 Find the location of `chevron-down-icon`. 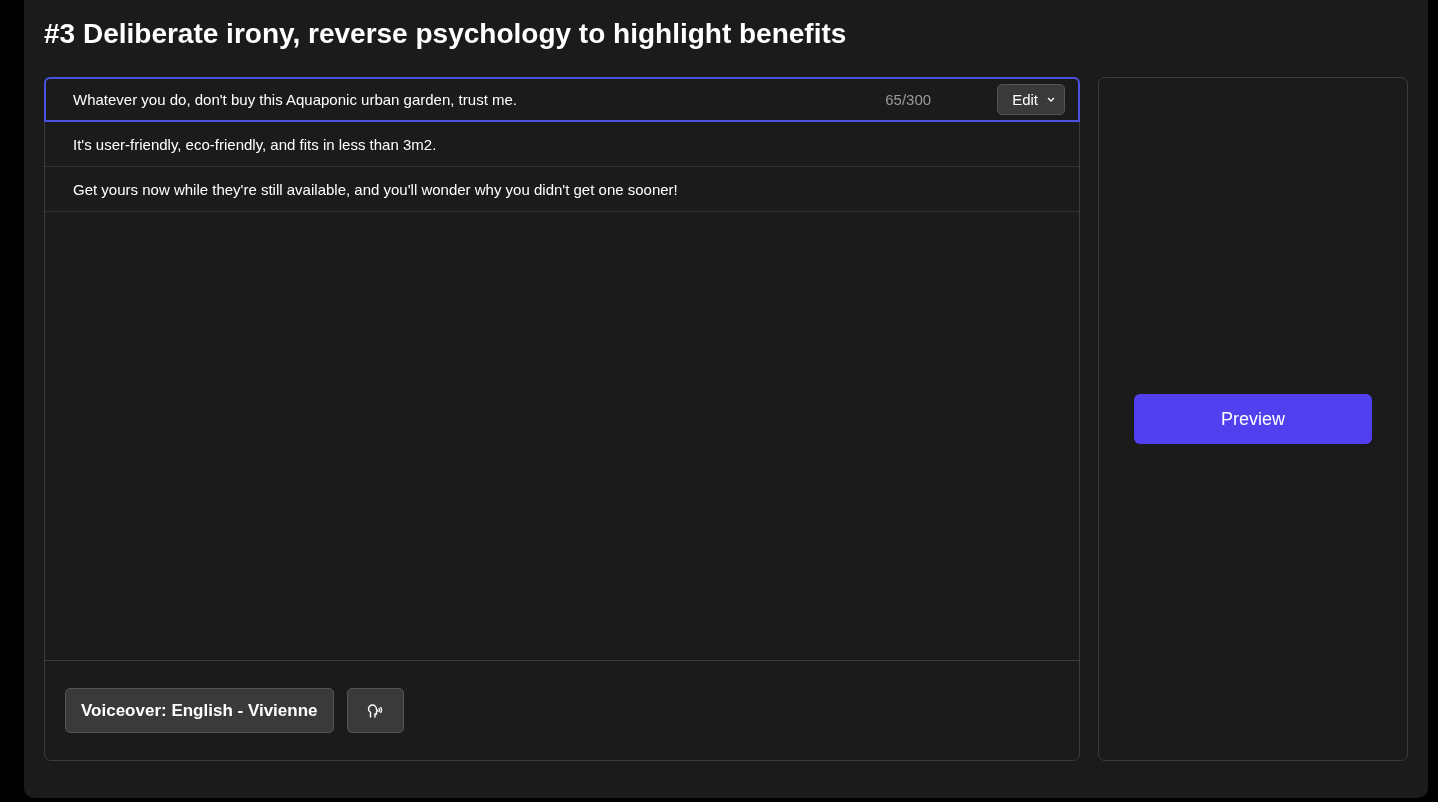

chevron-down-icon is located at coordinates (1051, 99).